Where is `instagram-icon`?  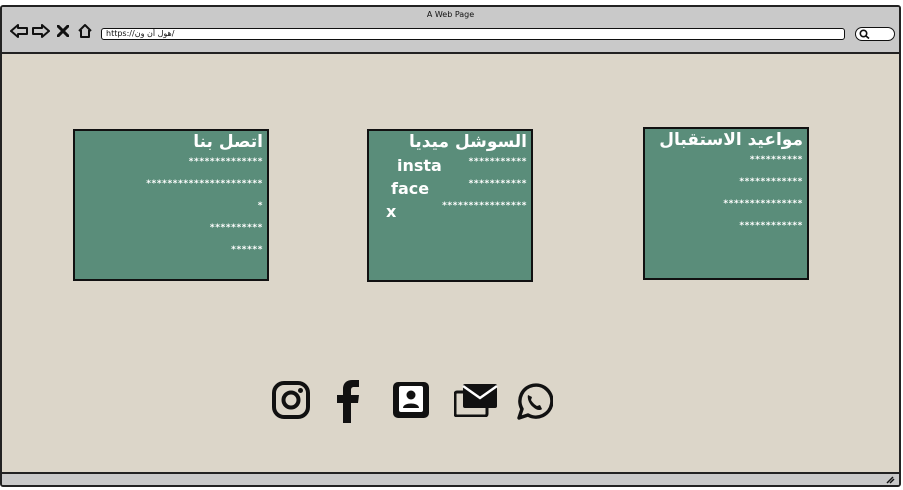
instagram-icon is located at coordinates (291, 400).